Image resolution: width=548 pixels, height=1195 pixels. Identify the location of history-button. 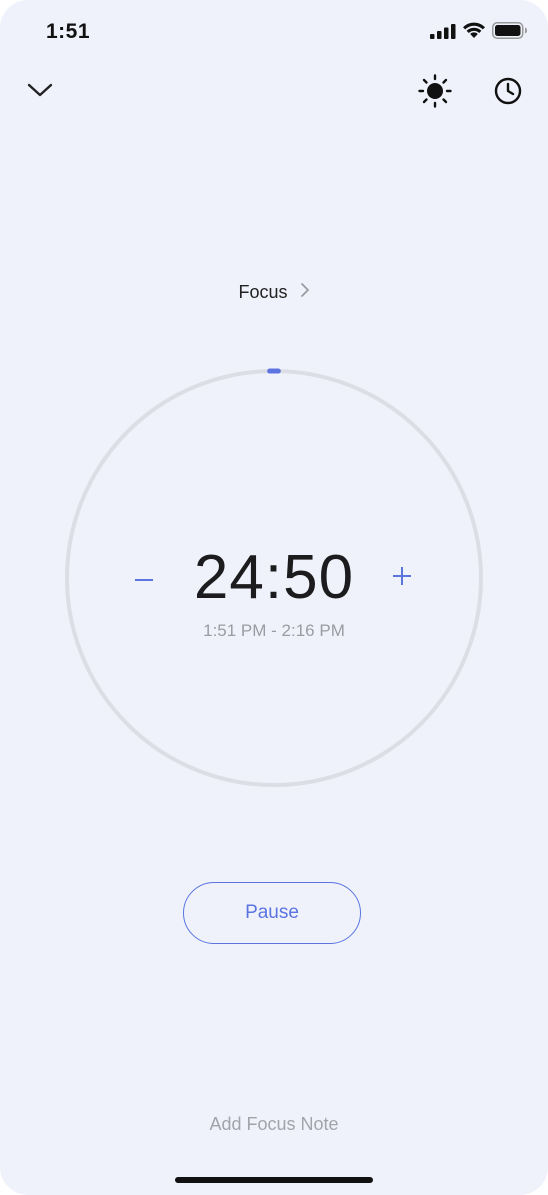
(508, 93).